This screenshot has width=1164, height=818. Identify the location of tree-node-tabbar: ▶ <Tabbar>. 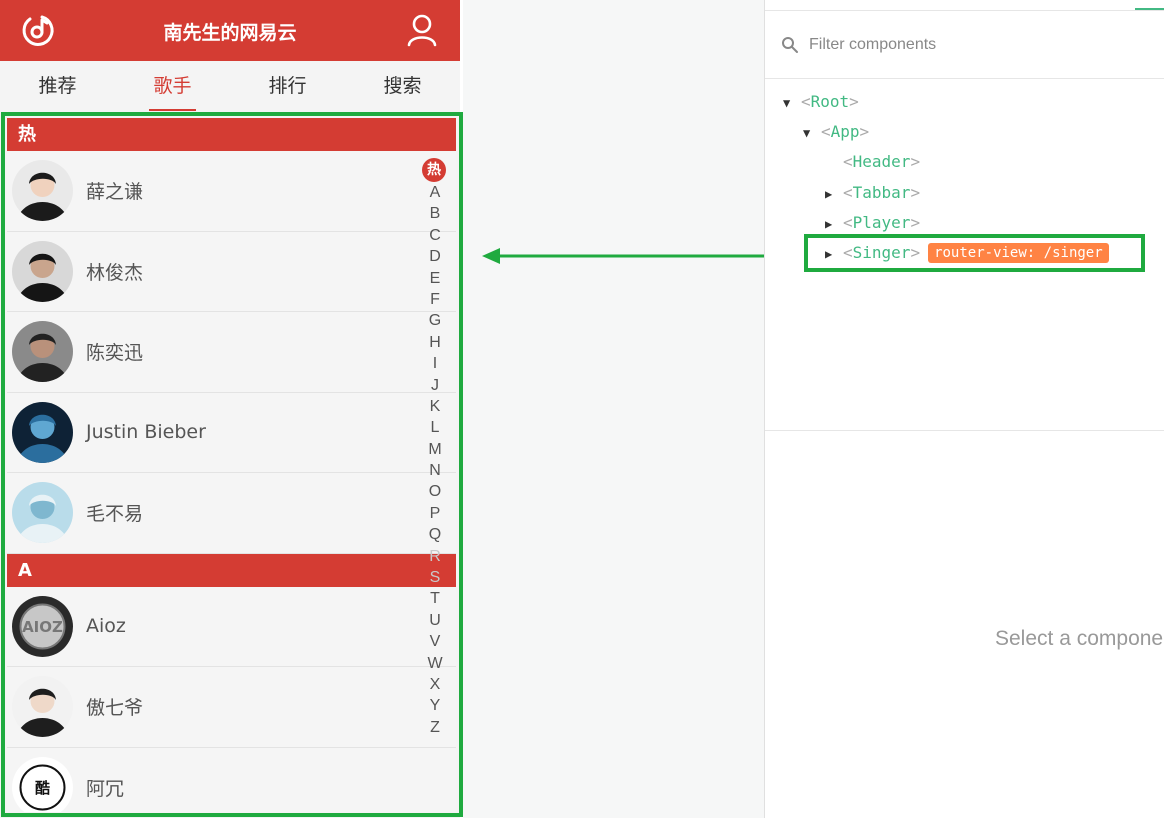
(872, 193).